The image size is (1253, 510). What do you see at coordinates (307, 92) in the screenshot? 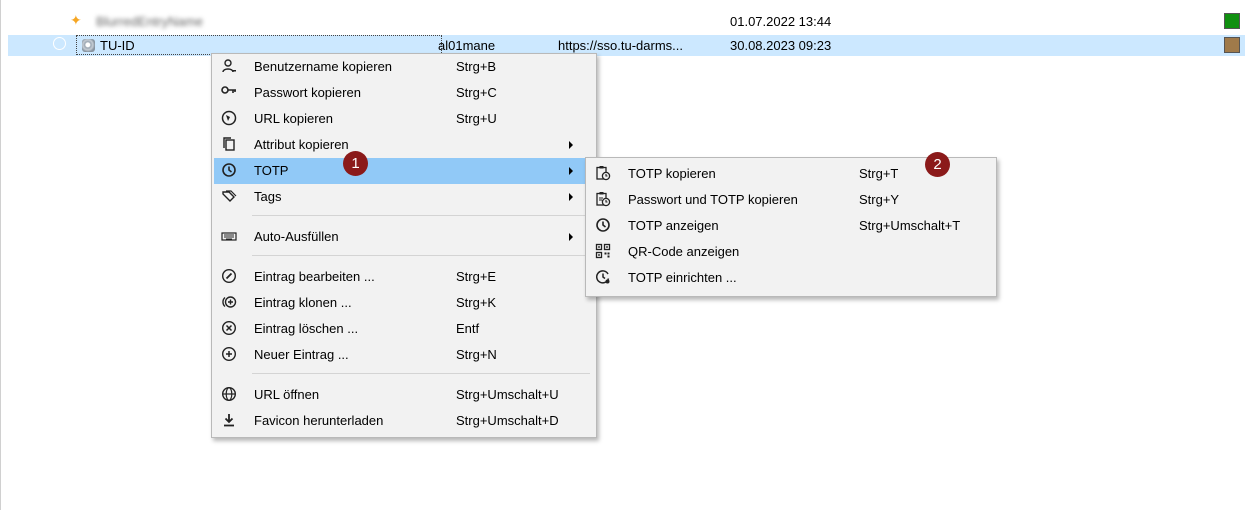
I see `menu-item-label: Passwort kopieren` at bounding box center [307, 92].